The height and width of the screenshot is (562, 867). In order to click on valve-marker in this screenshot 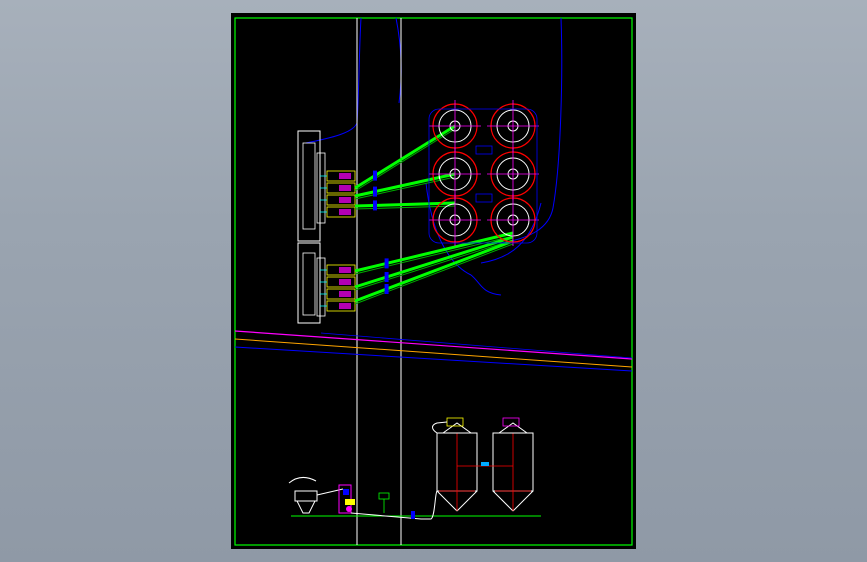, I will do `click(413, 515)`.